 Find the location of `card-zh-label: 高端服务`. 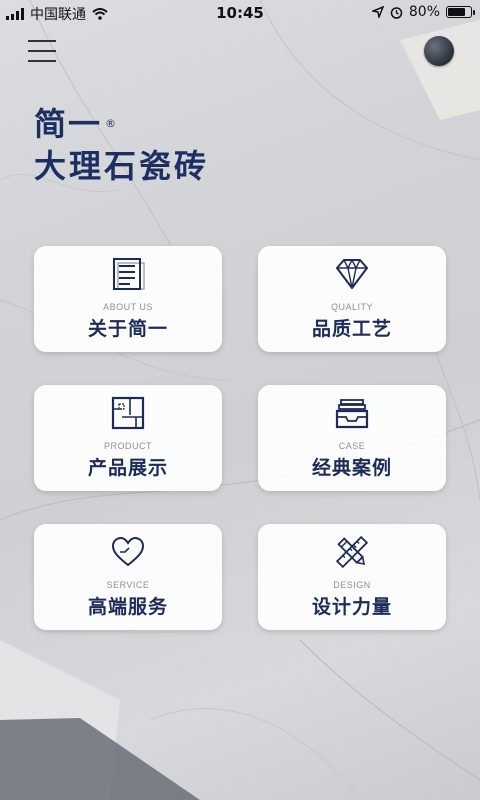

card-zh-label: 高端服务 is located at coordinates (127, 607).